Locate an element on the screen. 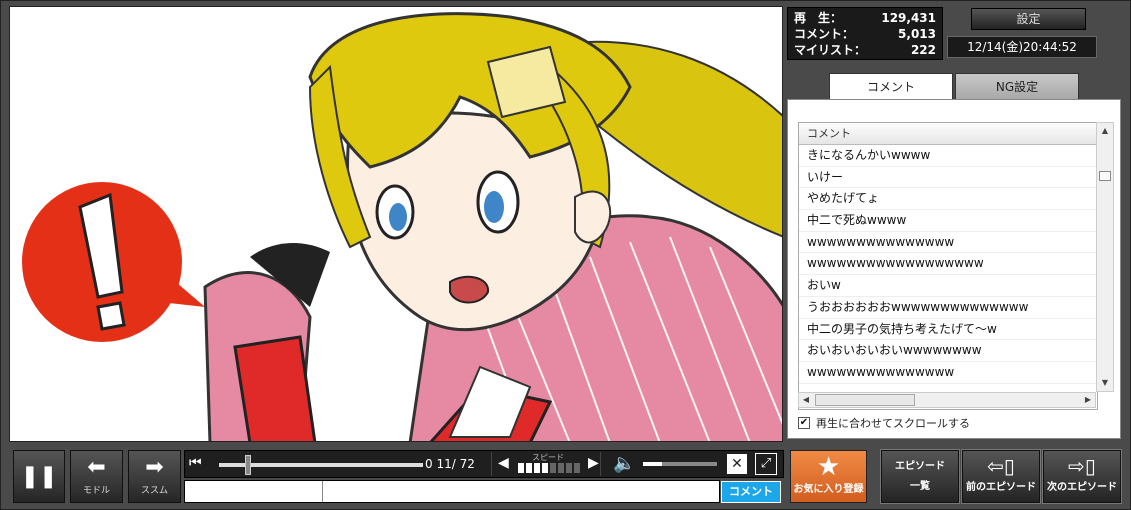  comment-input-bar is located at coordinates (452, 491).